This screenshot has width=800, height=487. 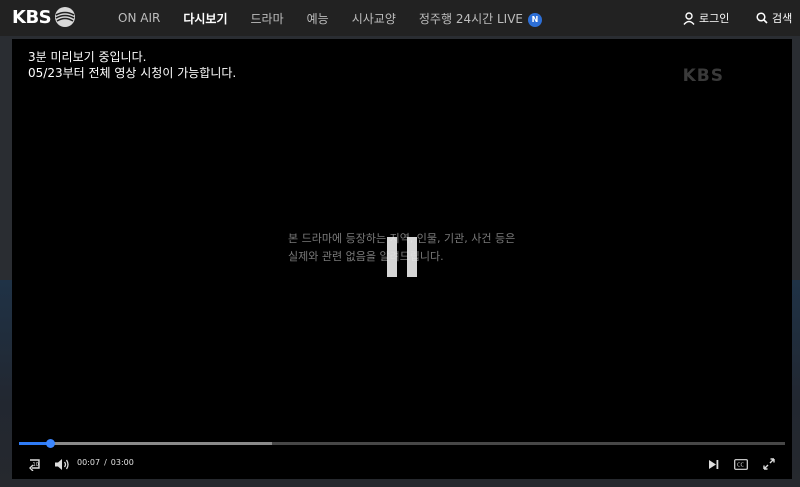 What do you see at coordinates (714, 18) in the screenshot?
I see `login-label: 로그인` at bounding box center [714, 18].